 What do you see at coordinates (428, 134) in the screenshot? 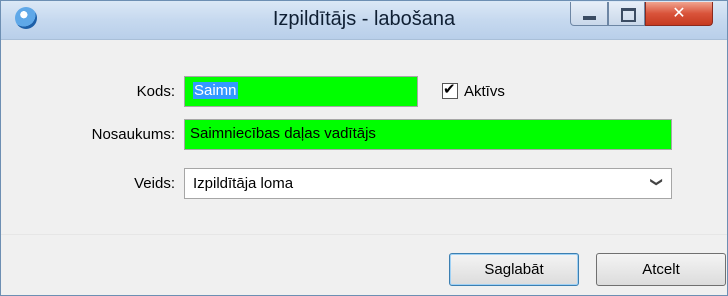
I see `nosaukums-input: Saimniecības daļas vadītājs` at bounding box center [428, 134].